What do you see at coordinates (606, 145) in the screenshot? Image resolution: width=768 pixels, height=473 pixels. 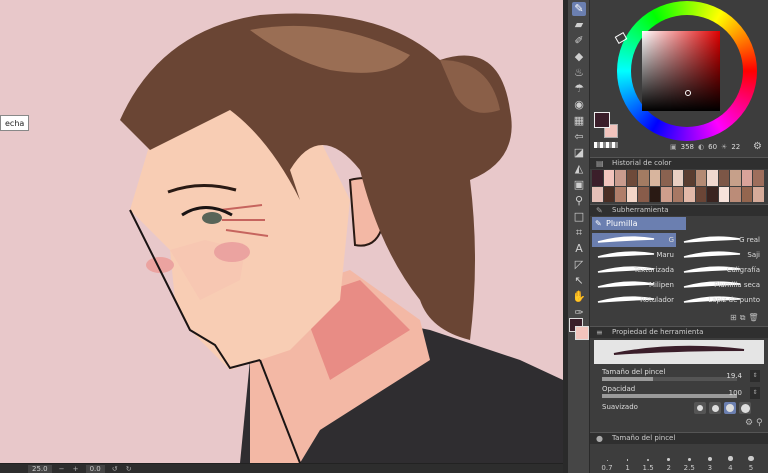 I see `transparent-color-swatch` at bounding box center [606, 145].